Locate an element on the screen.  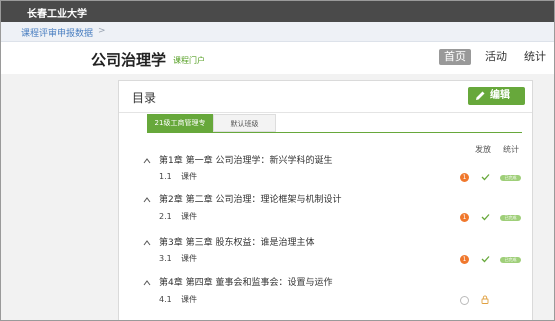
chapter-row: 第2章 第二章 公司治理：理论框架与机制设计 is located at coordinates (328, 200).